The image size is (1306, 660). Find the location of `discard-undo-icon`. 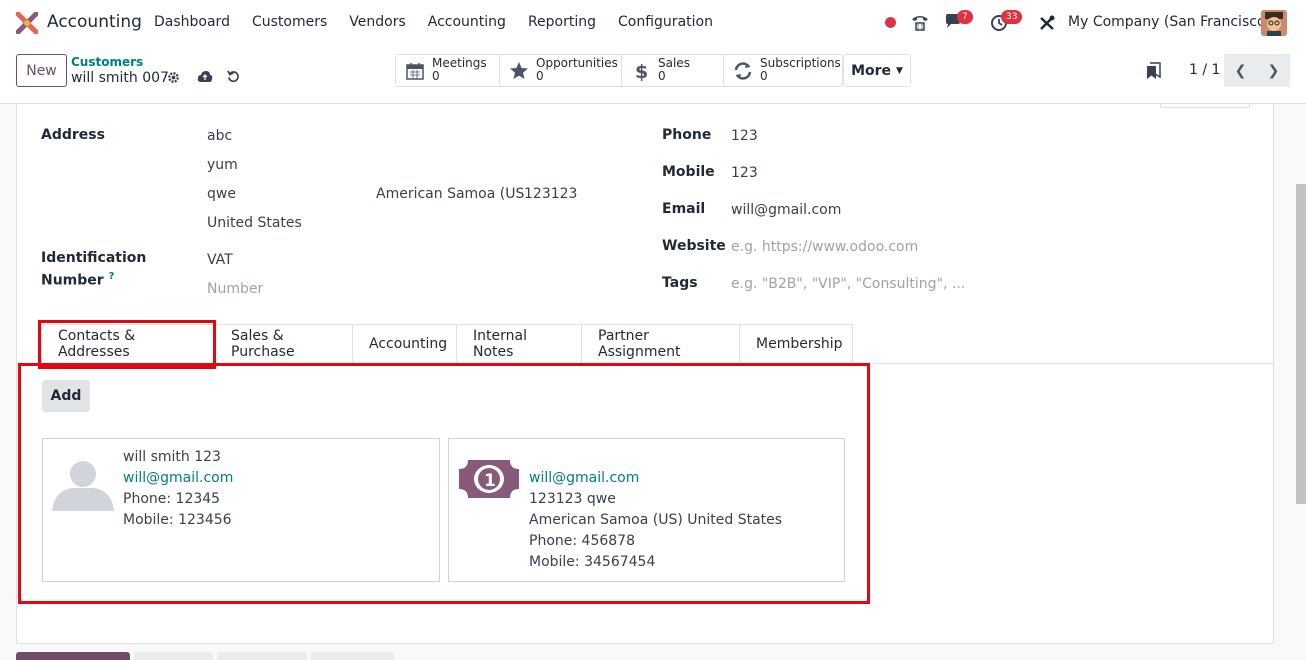

discard-undo-icon is located at coordinates (233, 76).